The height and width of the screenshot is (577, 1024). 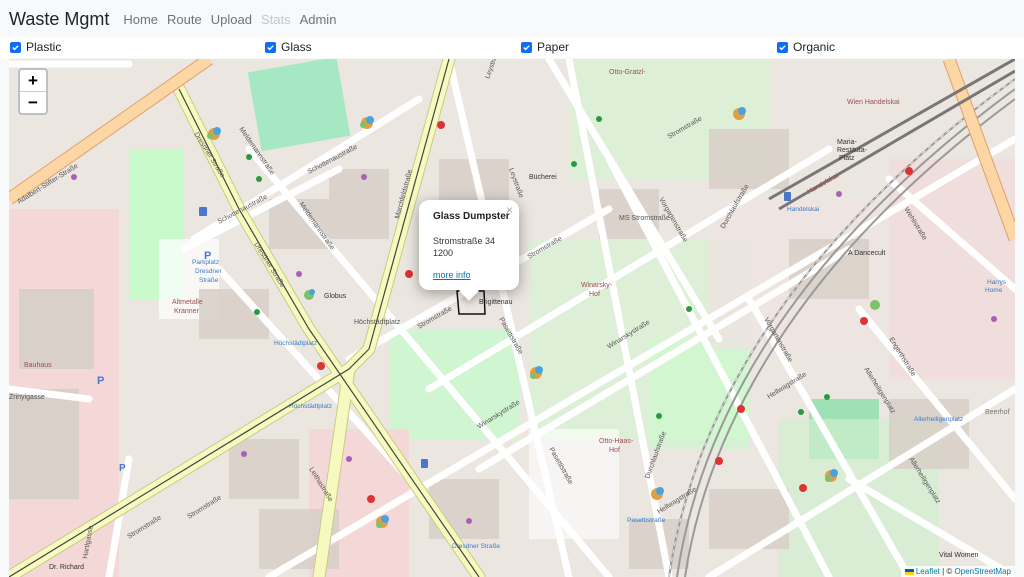 I want to click on svg-text: Otto-Gratzl-, so click(x=627, y=72).